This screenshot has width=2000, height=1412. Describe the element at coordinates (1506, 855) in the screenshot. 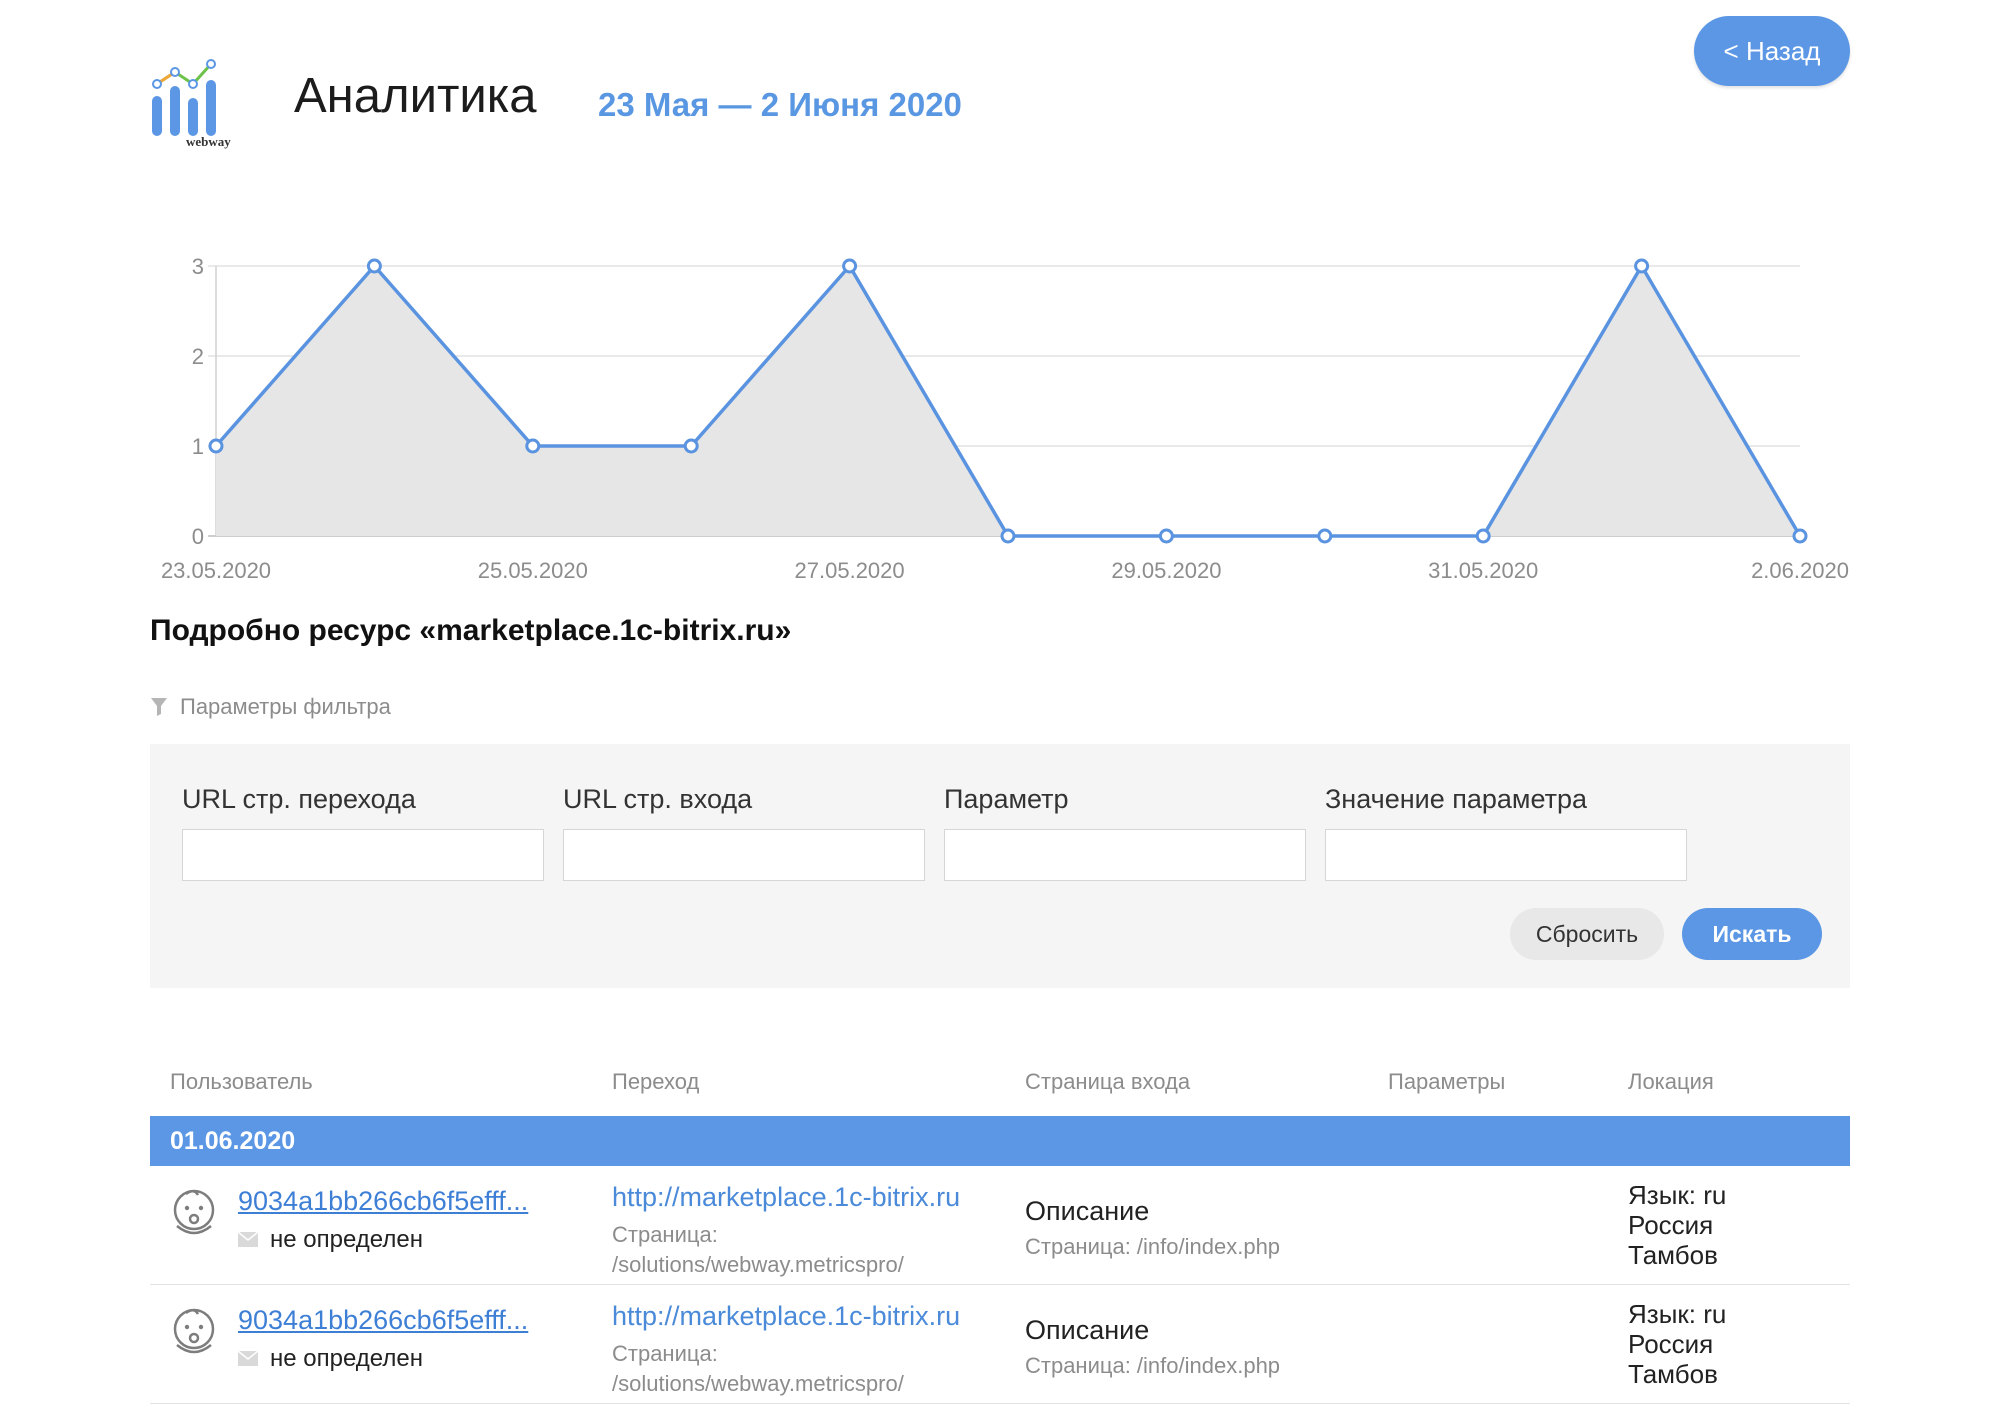

I see `param-value-input` at that location.